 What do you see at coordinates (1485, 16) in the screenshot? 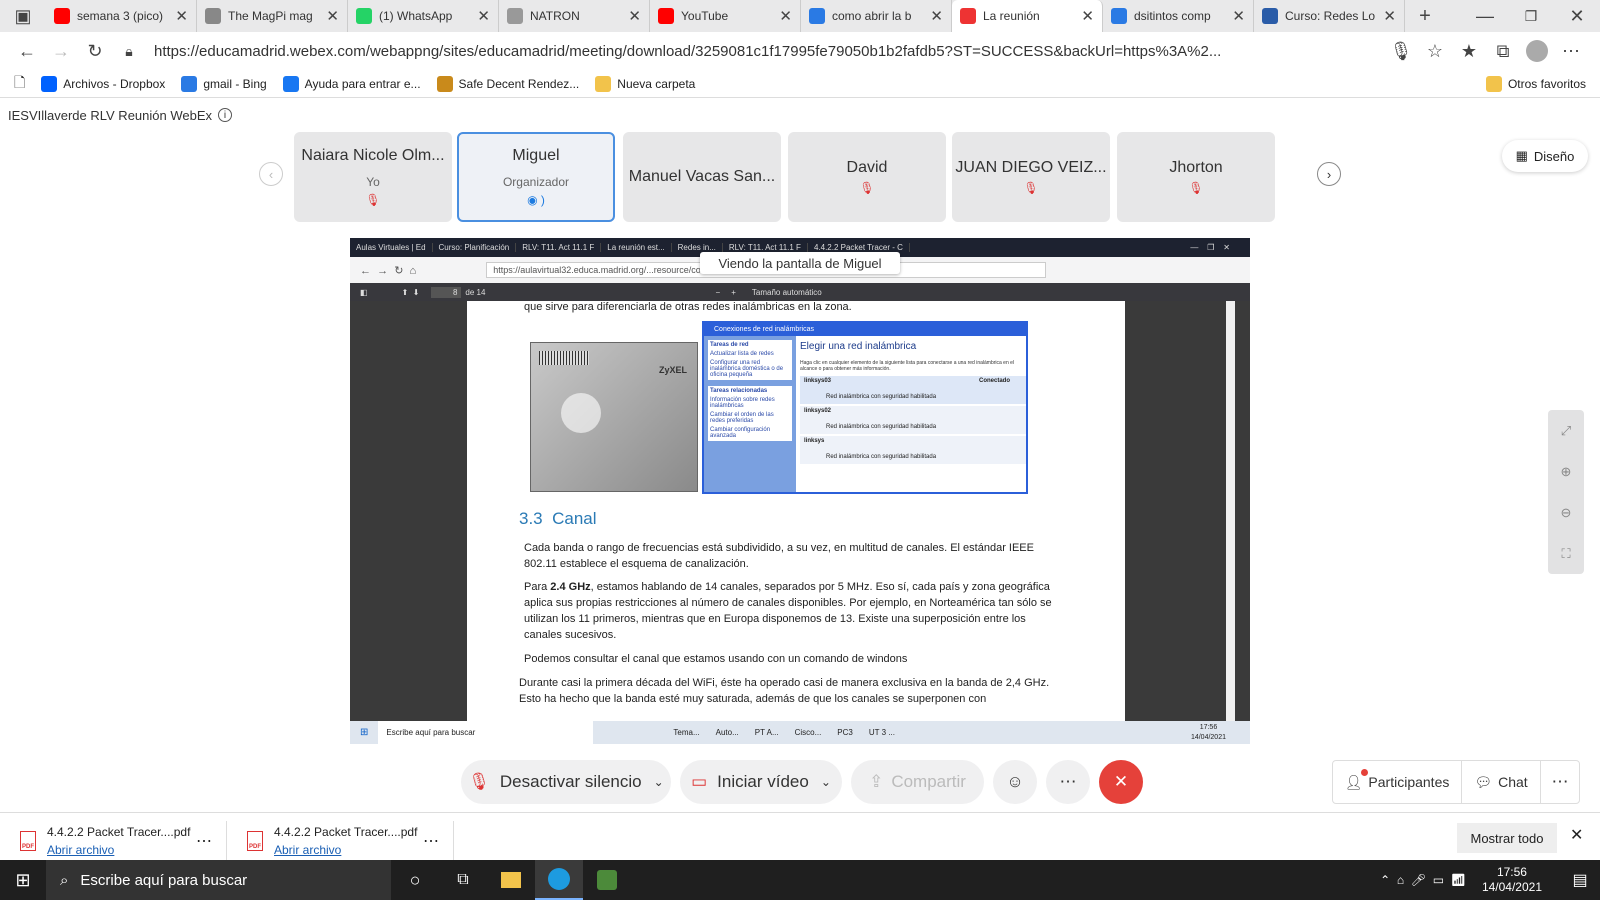
I see `minimize-icon: —` at bounding box center [1485, 16].